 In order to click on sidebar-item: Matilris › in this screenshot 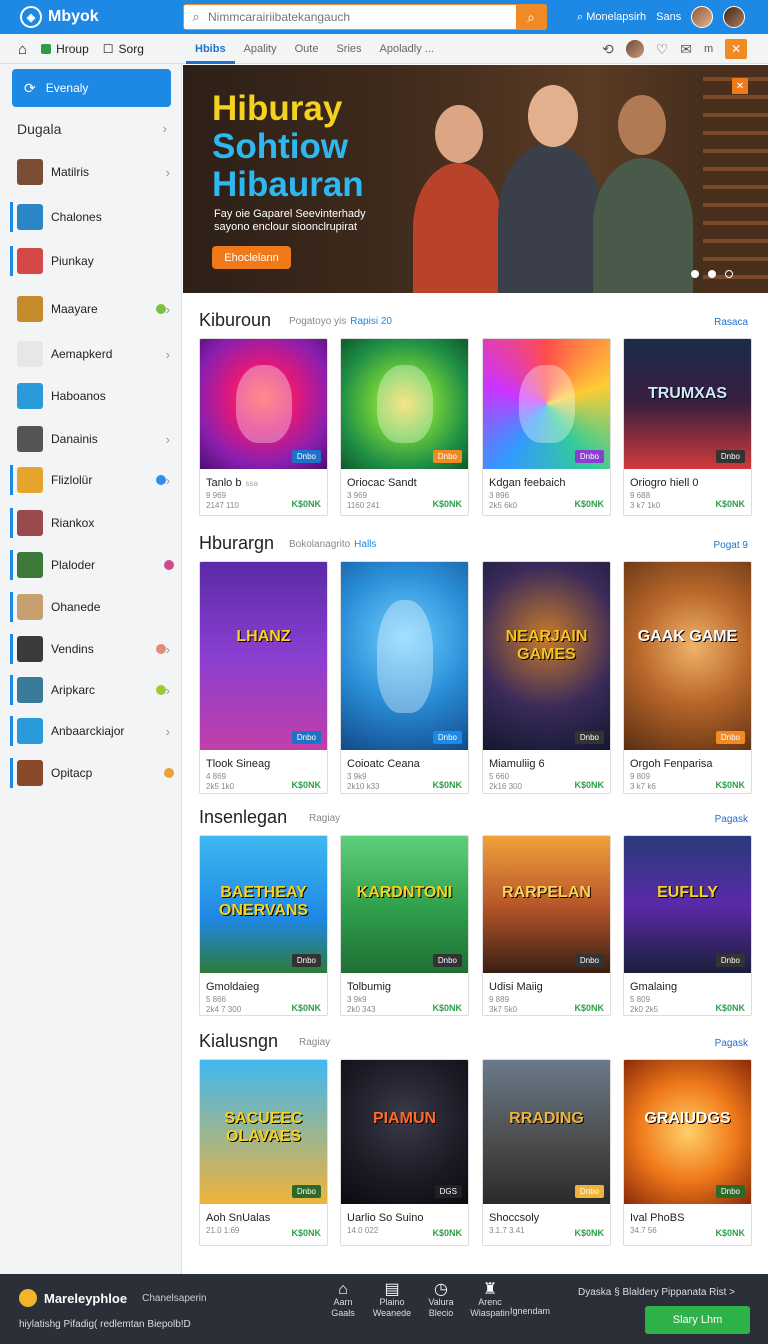, I will do `click(92, 172)`.